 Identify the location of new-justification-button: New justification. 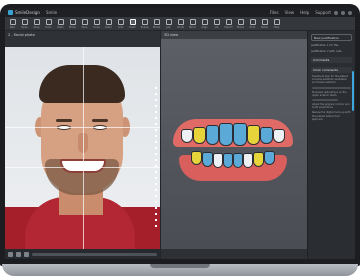
(331, 37).